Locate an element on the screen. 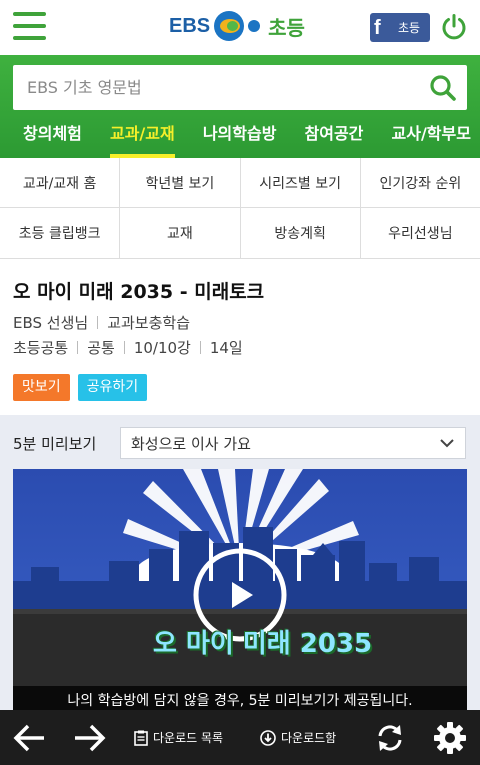  video-title-overlay: 오 마이 미래 2035 is located at coordinates (263, 644).